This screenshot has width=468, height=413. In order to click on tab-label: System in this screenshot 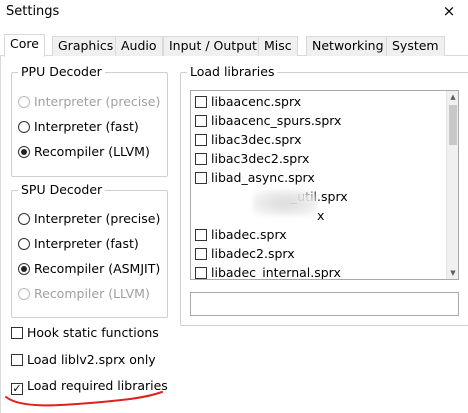, I will do `click(415, 45)`.